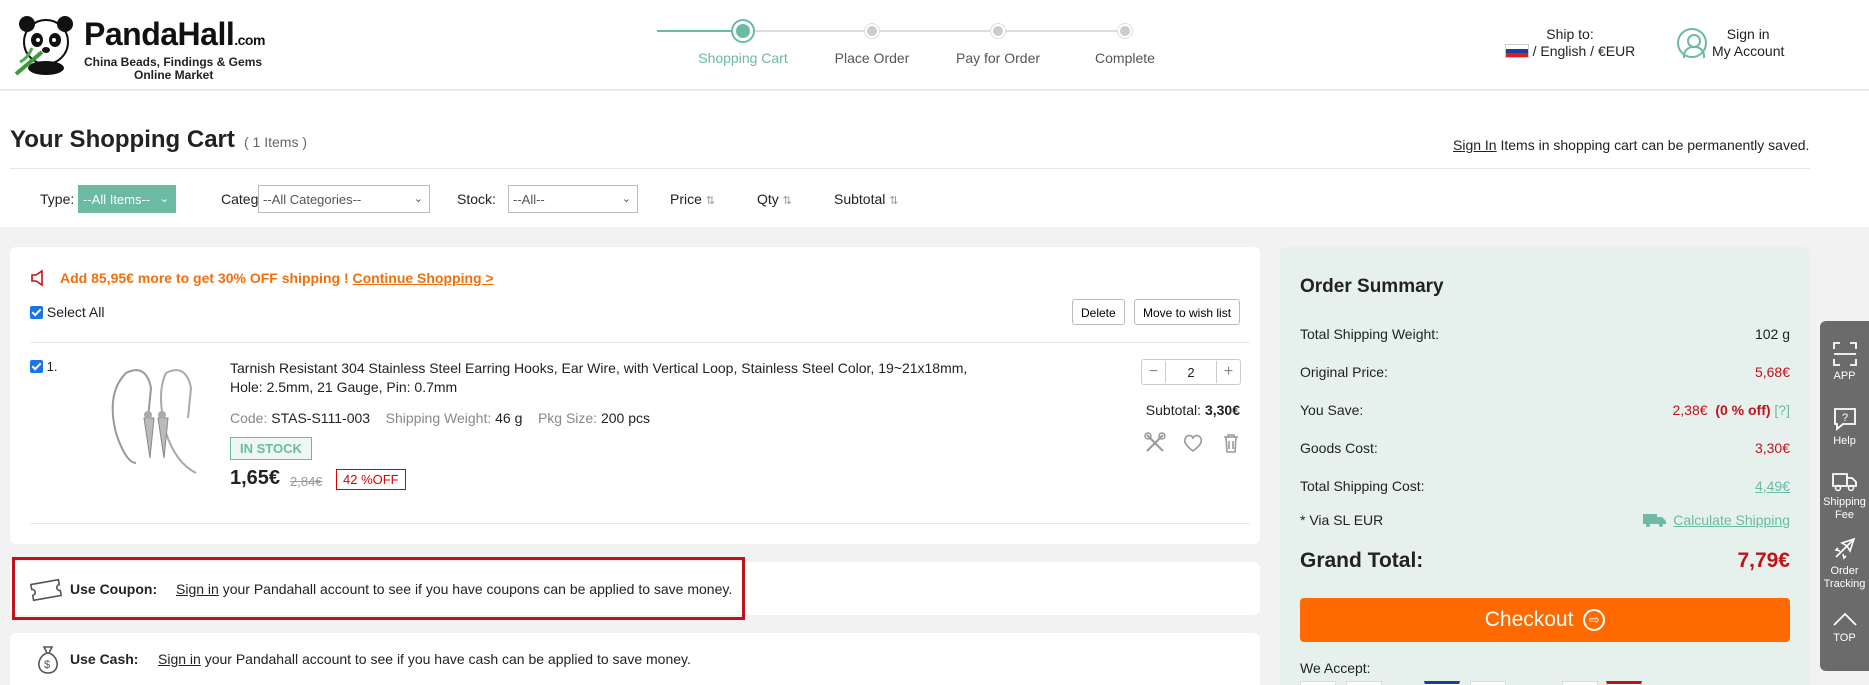 The width and height of the screenshot is (1869, 685). I want to click on category-filter-select: --All Categories-- ⌄, so click(344, 199).